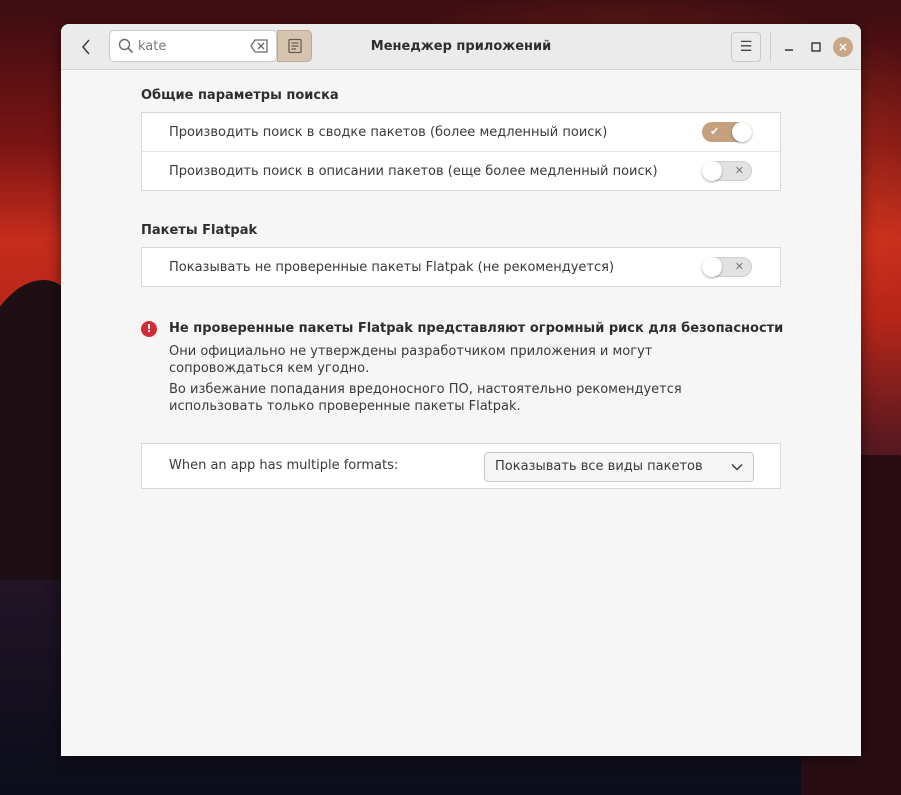 The height and width of the screenshot is (795, 901). Describe the element at coordinates (770, 47) in the screenshot. I see `header-separator` at that location.